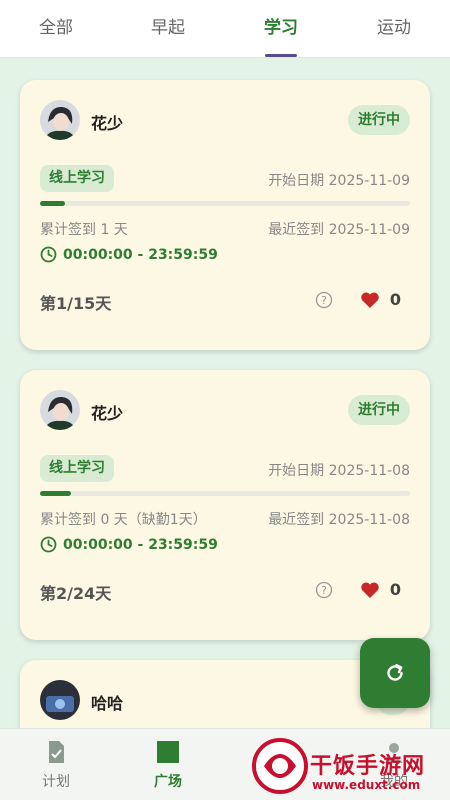  What do you see at coordinates (339, 471) in the screenshot?
I see `start-date: 开始日期 2025-11-08` at bounding box center [339, 471].